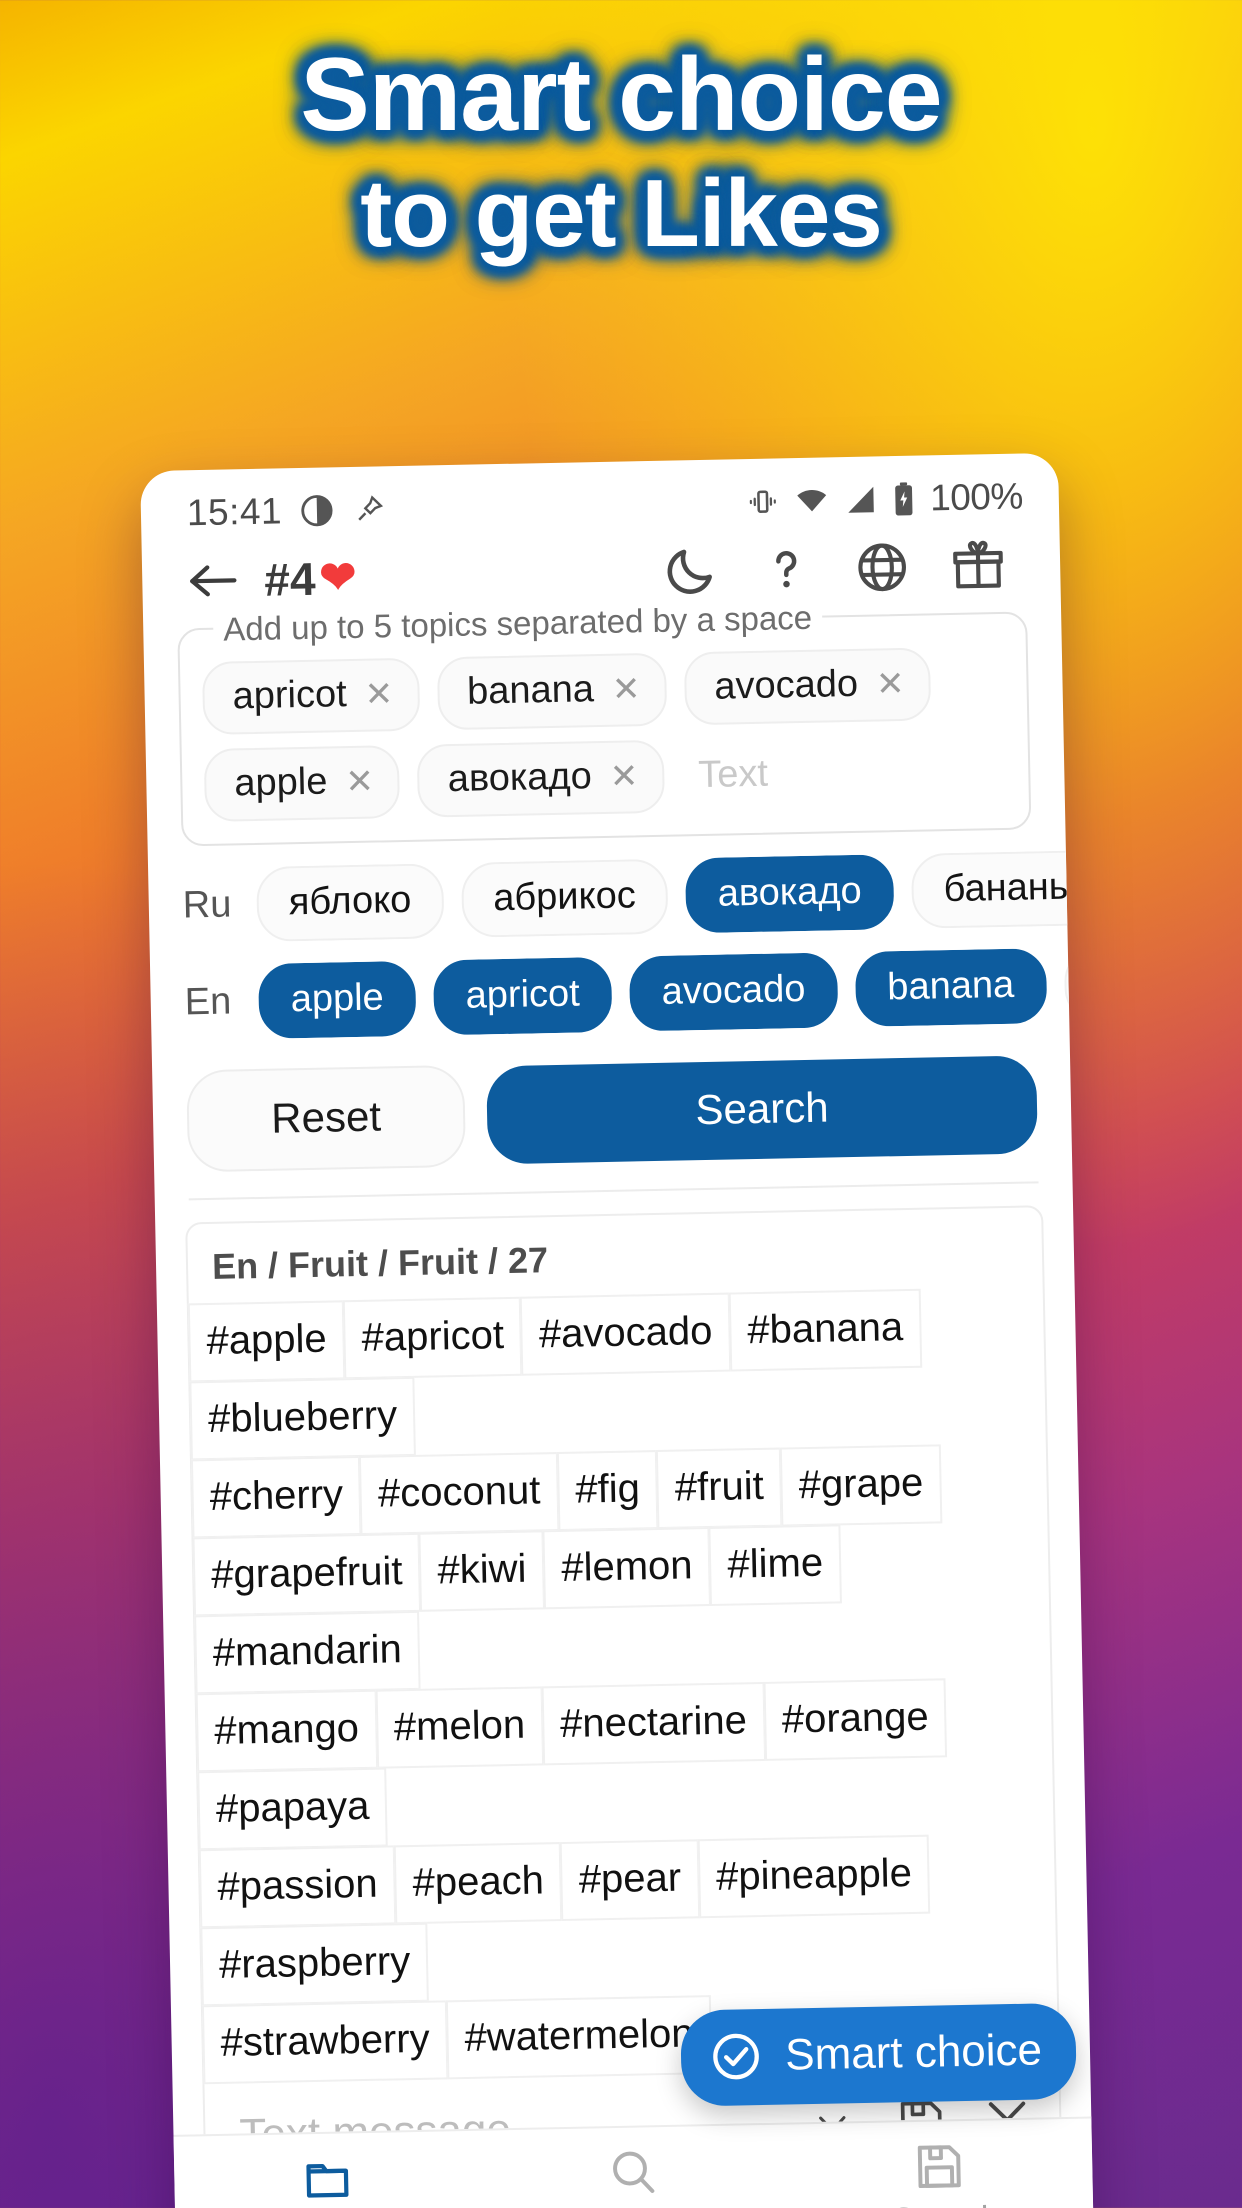 This screenshot has width=1242, height=2208. I want to click on smart-choice-label: Smart choice, so click(913, 2052).